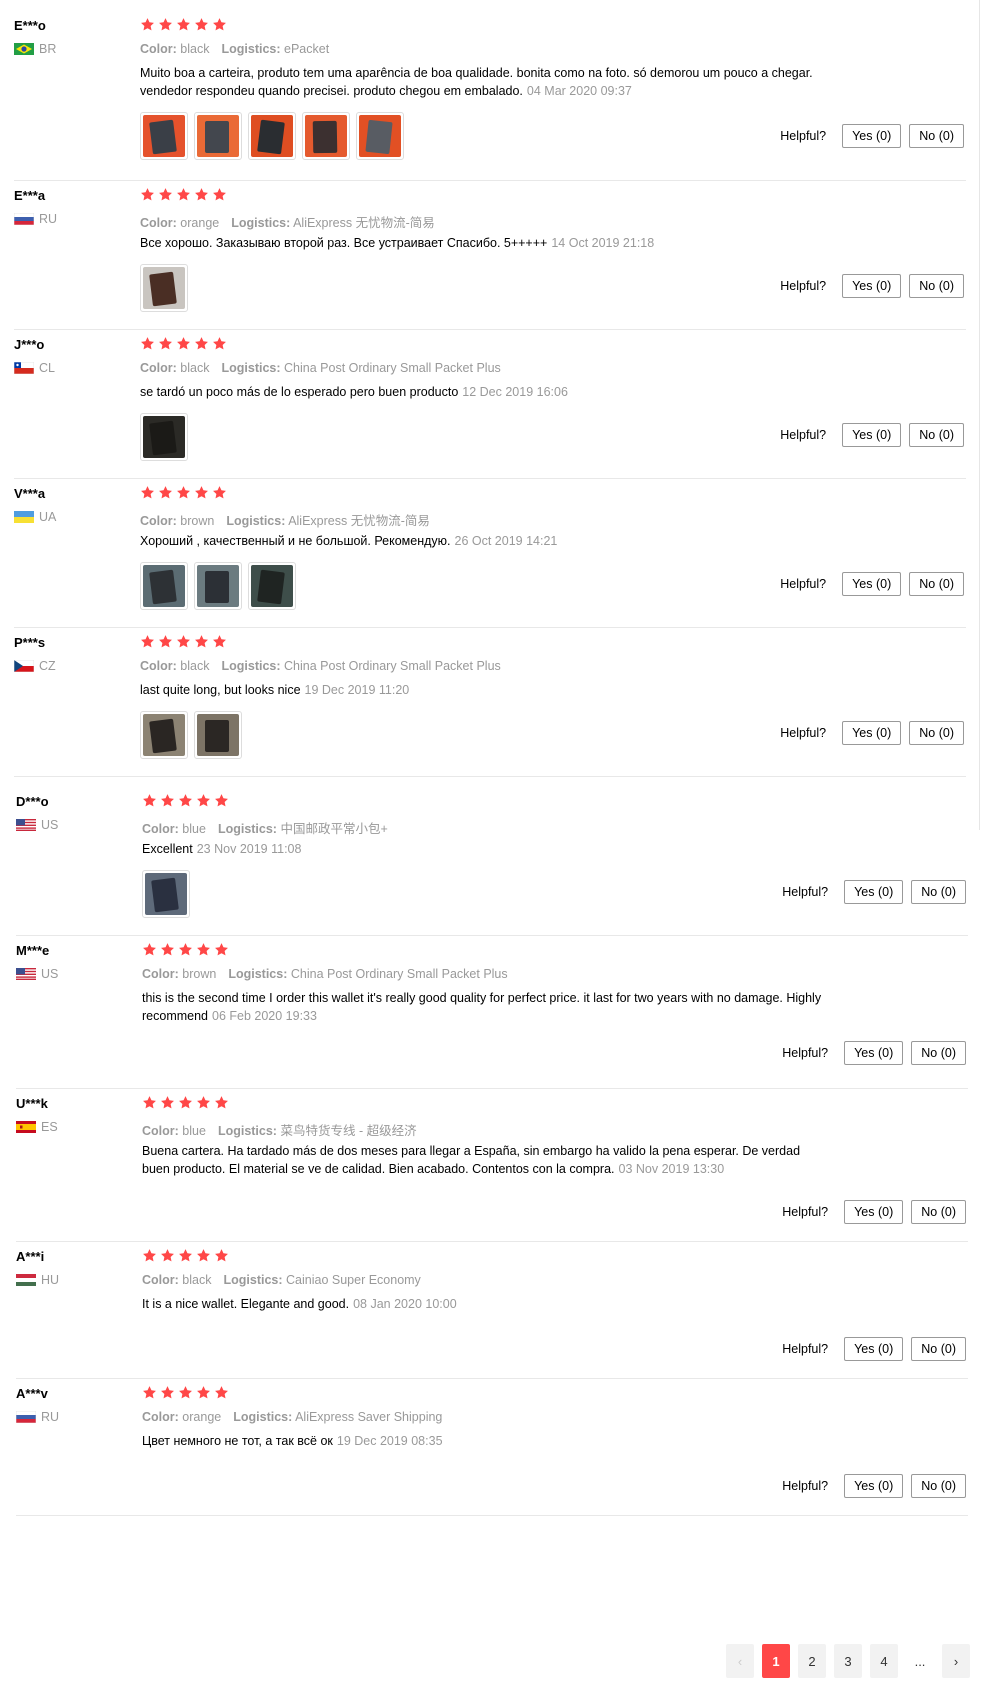 Image resolution: width=990 pixels, height=1686 pixels. Describe the element at coordinates (48, 219) in the screenshot. I see `country-code: RU` at that location.